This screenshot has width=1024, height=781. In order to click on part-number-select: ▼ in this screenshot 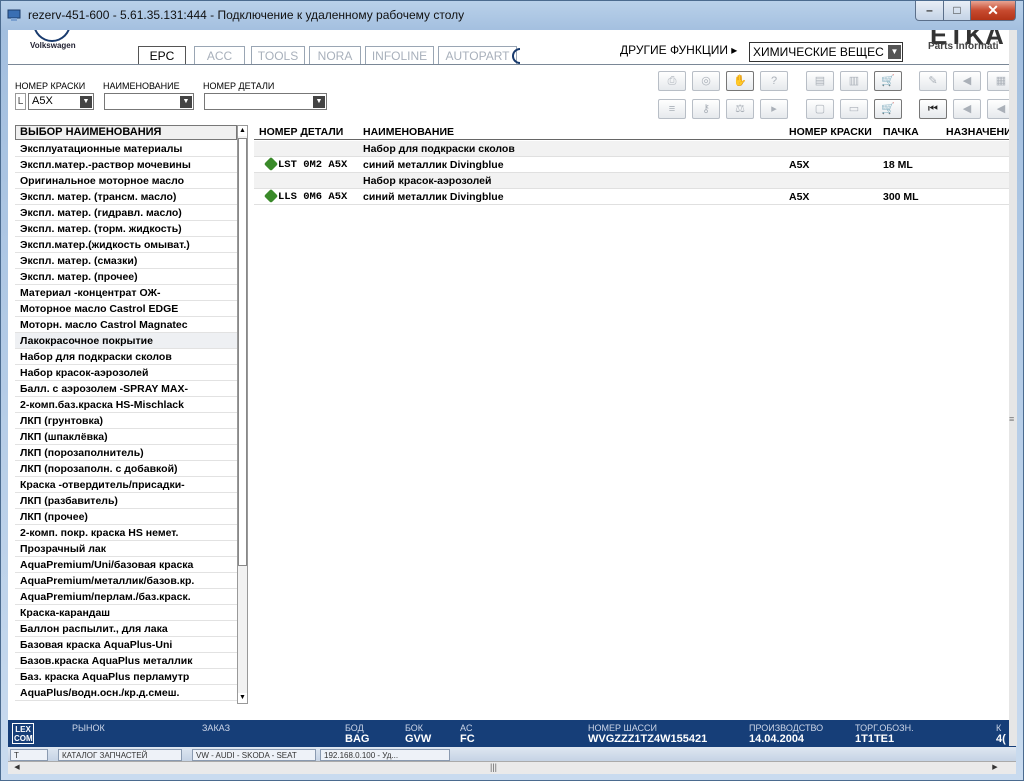, I will do `click(265, 101)`.